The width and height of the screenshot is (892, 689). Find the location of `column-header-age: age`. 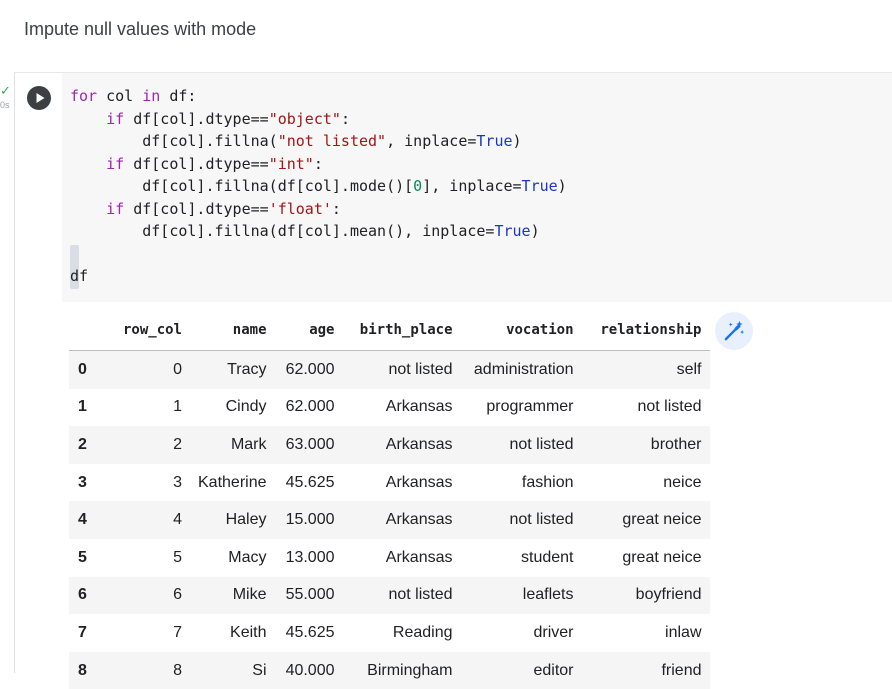

column-header-age: age is located at coordinates (308, 330).